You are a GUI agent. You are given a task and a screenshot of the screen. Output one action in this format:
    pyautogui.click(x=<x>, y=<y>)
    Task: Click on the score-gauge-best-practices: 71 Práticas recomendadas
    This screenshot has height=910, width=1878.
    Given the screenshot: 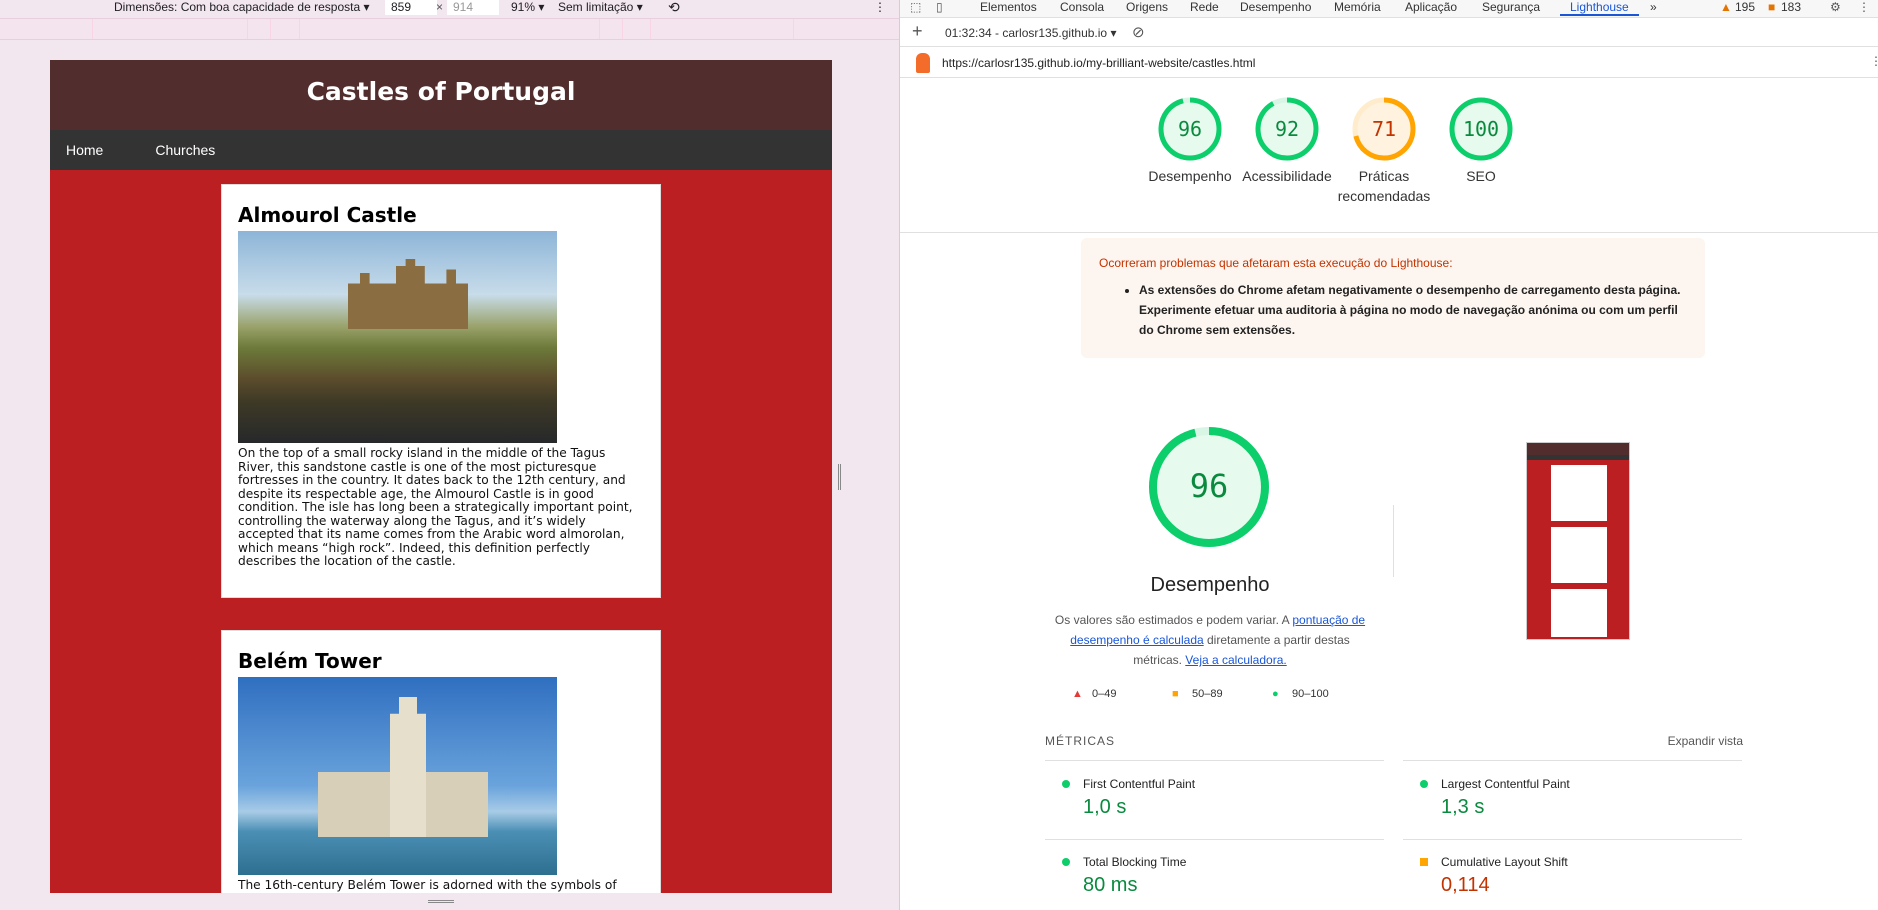 What is the action you would take?
    pyautogui.click(x=1384, y=151)
    